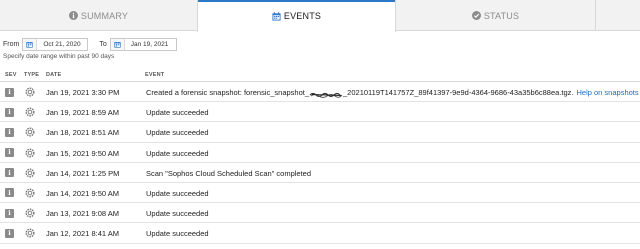  I want to click on table-row: i Jan 12, 2021 8:41 AM Update succeeded, so click(320, 233).